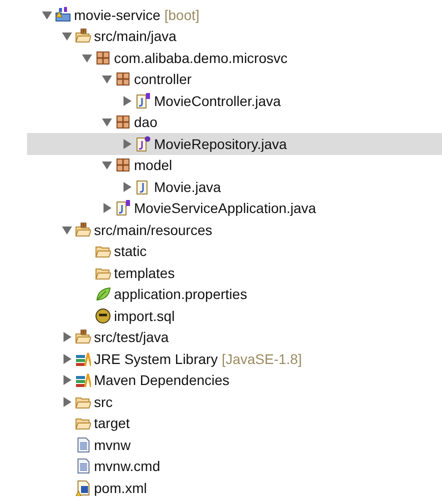  Describe the element at coordinates (162, 380) in the screenshot. I see `tree-item-label: Maven Dependencies` at that location.